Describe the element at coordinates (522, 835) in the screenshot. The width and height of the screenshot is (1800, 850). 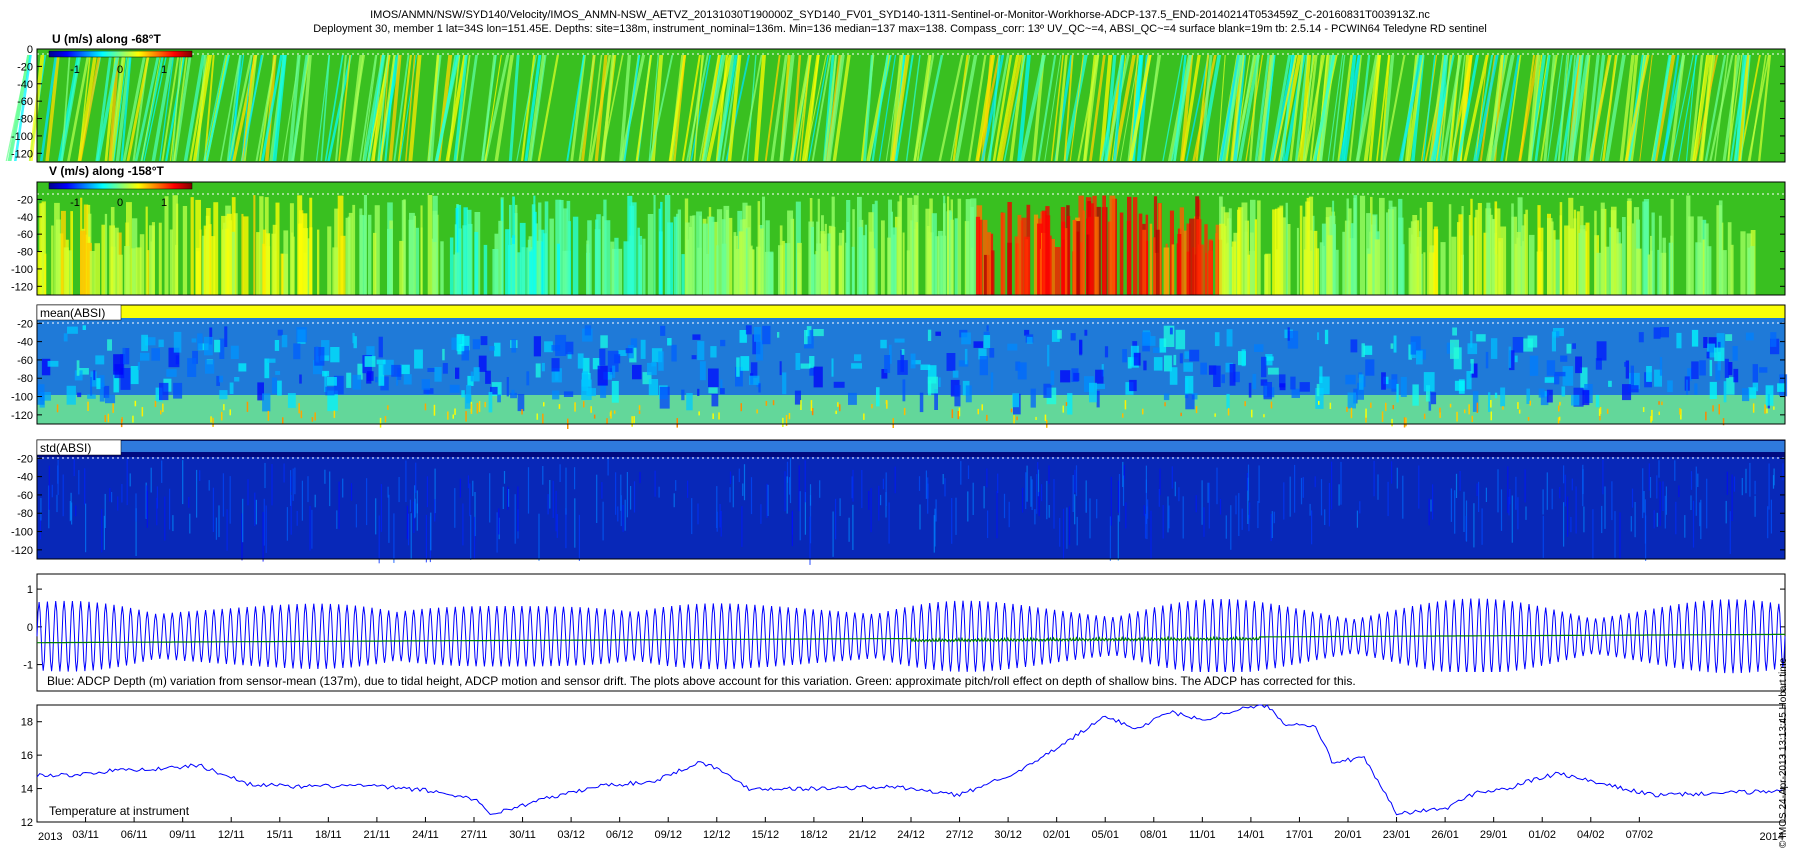
I see `time-tick-label: 30/11` at that location.